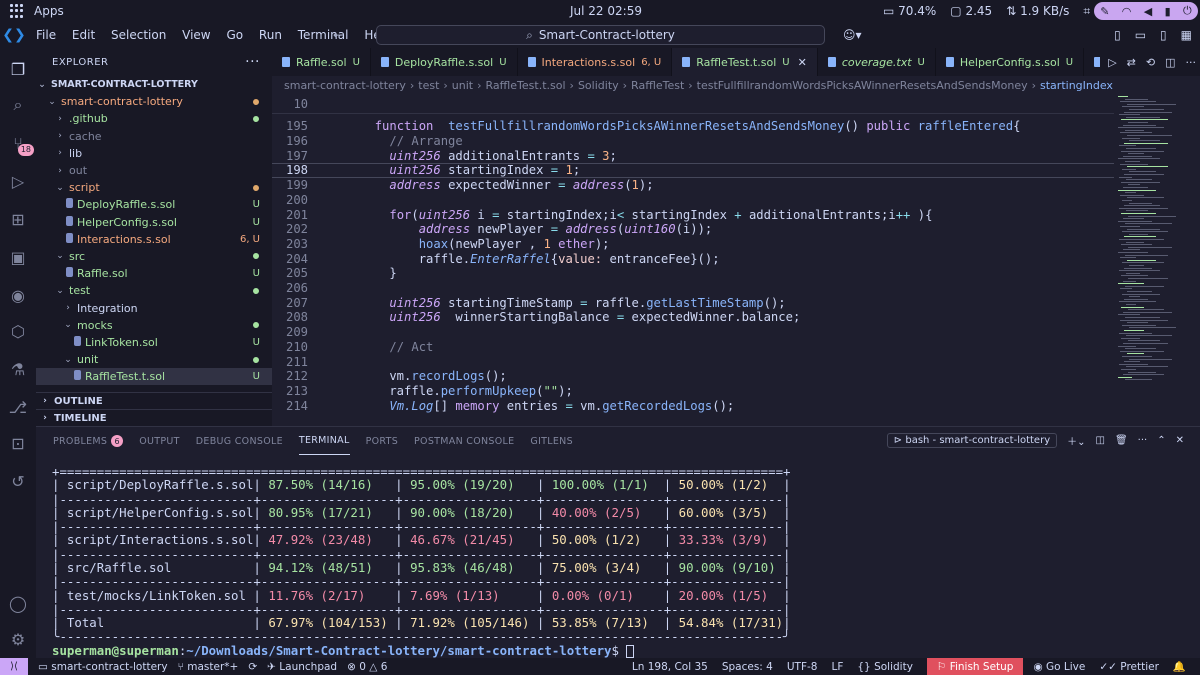 The image size is (1200, 675). I want to click on os-clock: Jul 22 02:59, so click(606, 11).